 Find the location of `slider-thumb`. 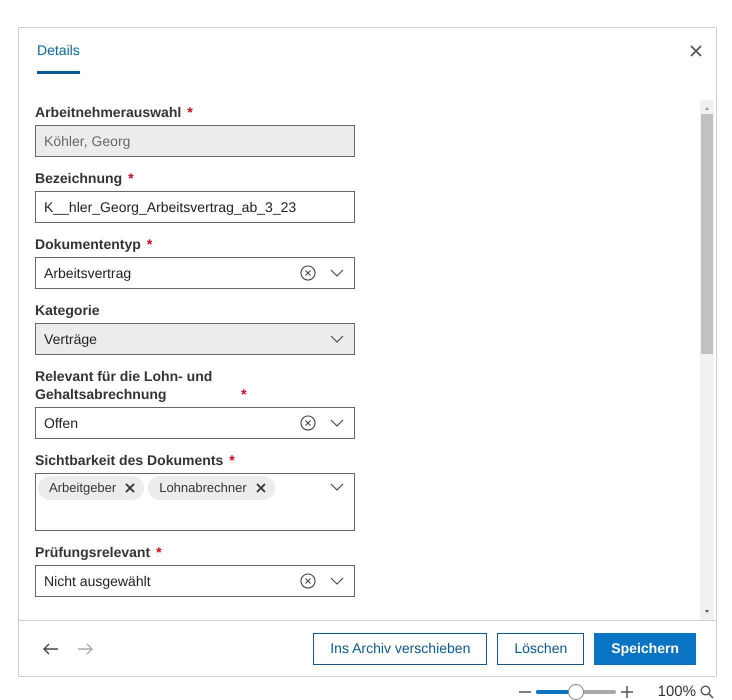

slider-thumb is located at coordinates (576, 692).